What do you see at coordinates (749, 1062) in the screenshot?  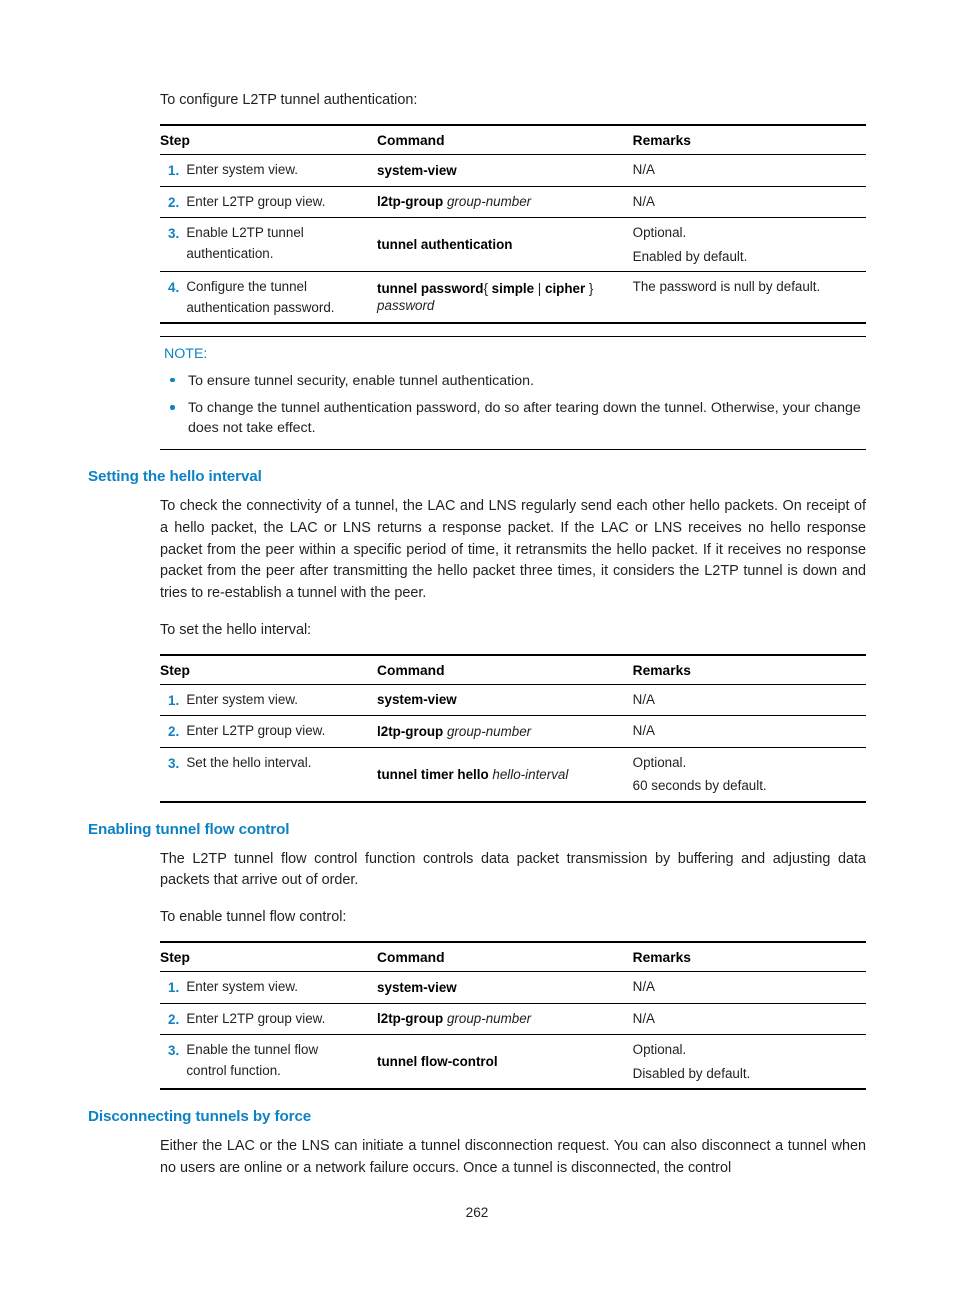 I see `step-remarks: Optional. Disabled by default.` at bounding box center [749, 1062].